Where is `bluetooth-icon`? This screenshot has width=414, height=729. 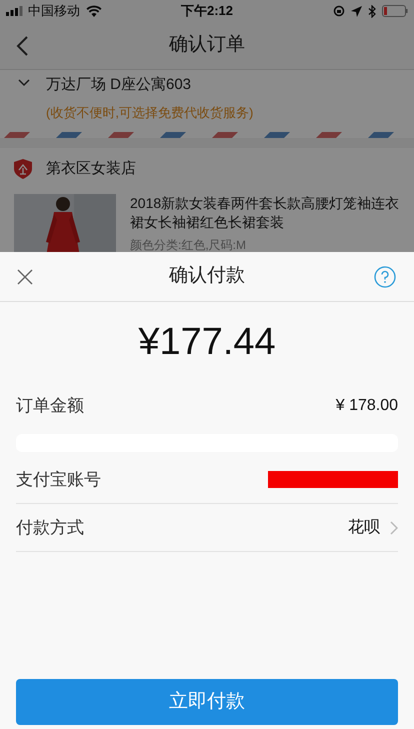
bluetooth-icon is located at coordinates (372, 11).